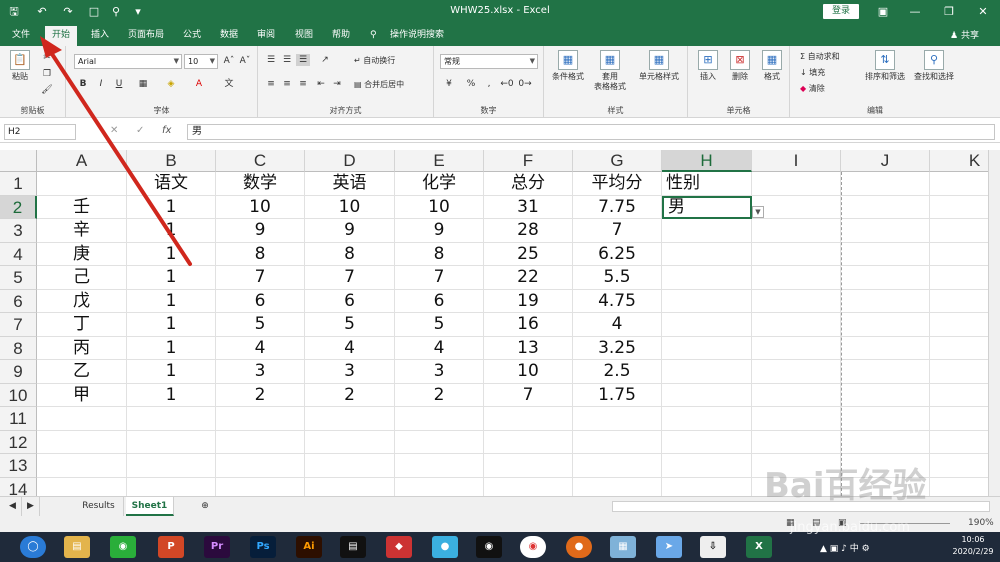 Image resolution: width=1000 pixels, height=562 pixels. I want to click on chrome-icon: ◉, so click(533, 547).